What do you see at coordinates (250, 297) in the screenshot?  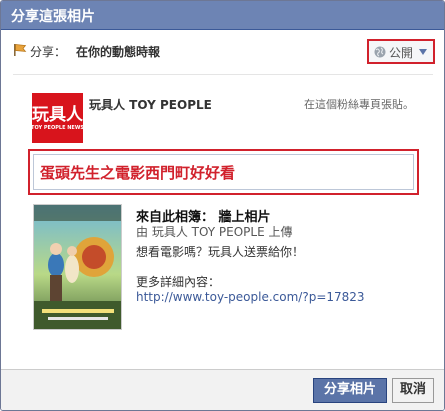 I see `details-link: http://www.toy-people.com/?p=17823` at bounding box center [250, 297].